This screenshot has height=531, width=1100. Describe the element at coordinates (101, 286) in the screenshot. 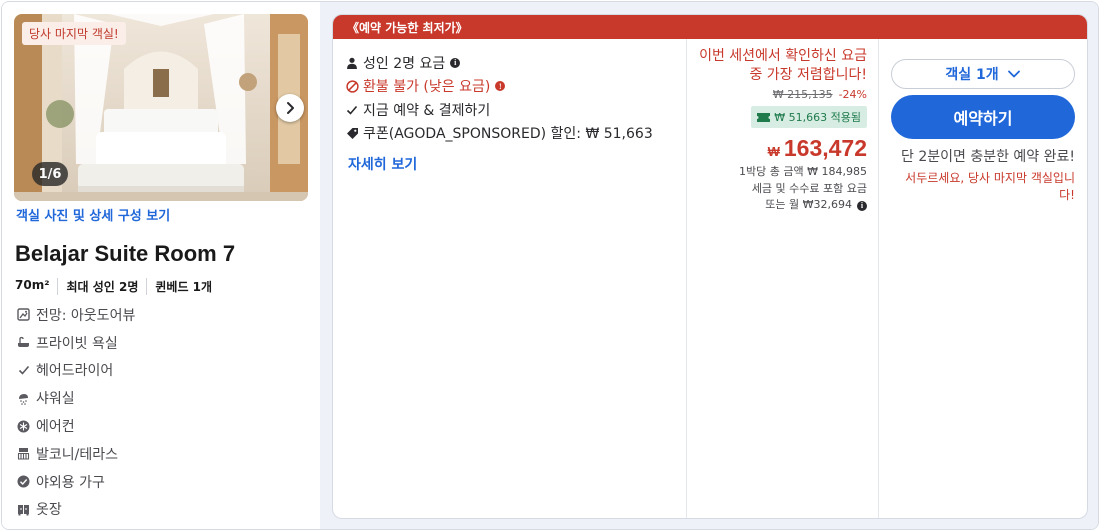

I see `max-occupancy: 최대 성인 2명` at that location.